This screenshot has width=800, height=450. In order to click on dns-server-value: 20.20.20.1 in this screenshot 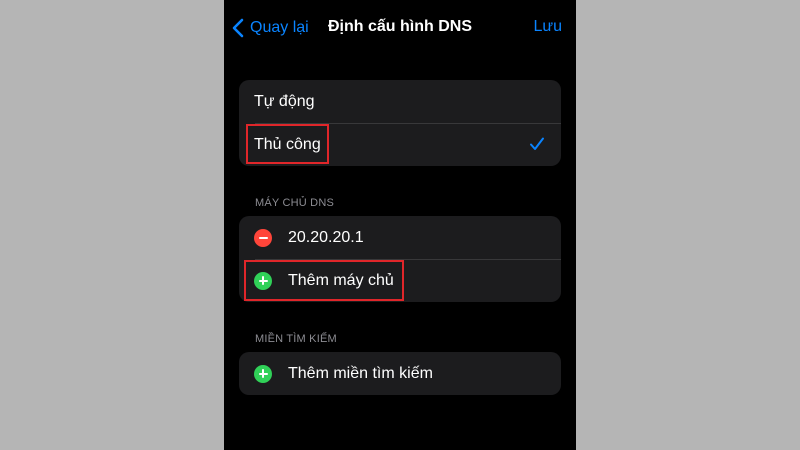, I will do `click(326, 237)`.